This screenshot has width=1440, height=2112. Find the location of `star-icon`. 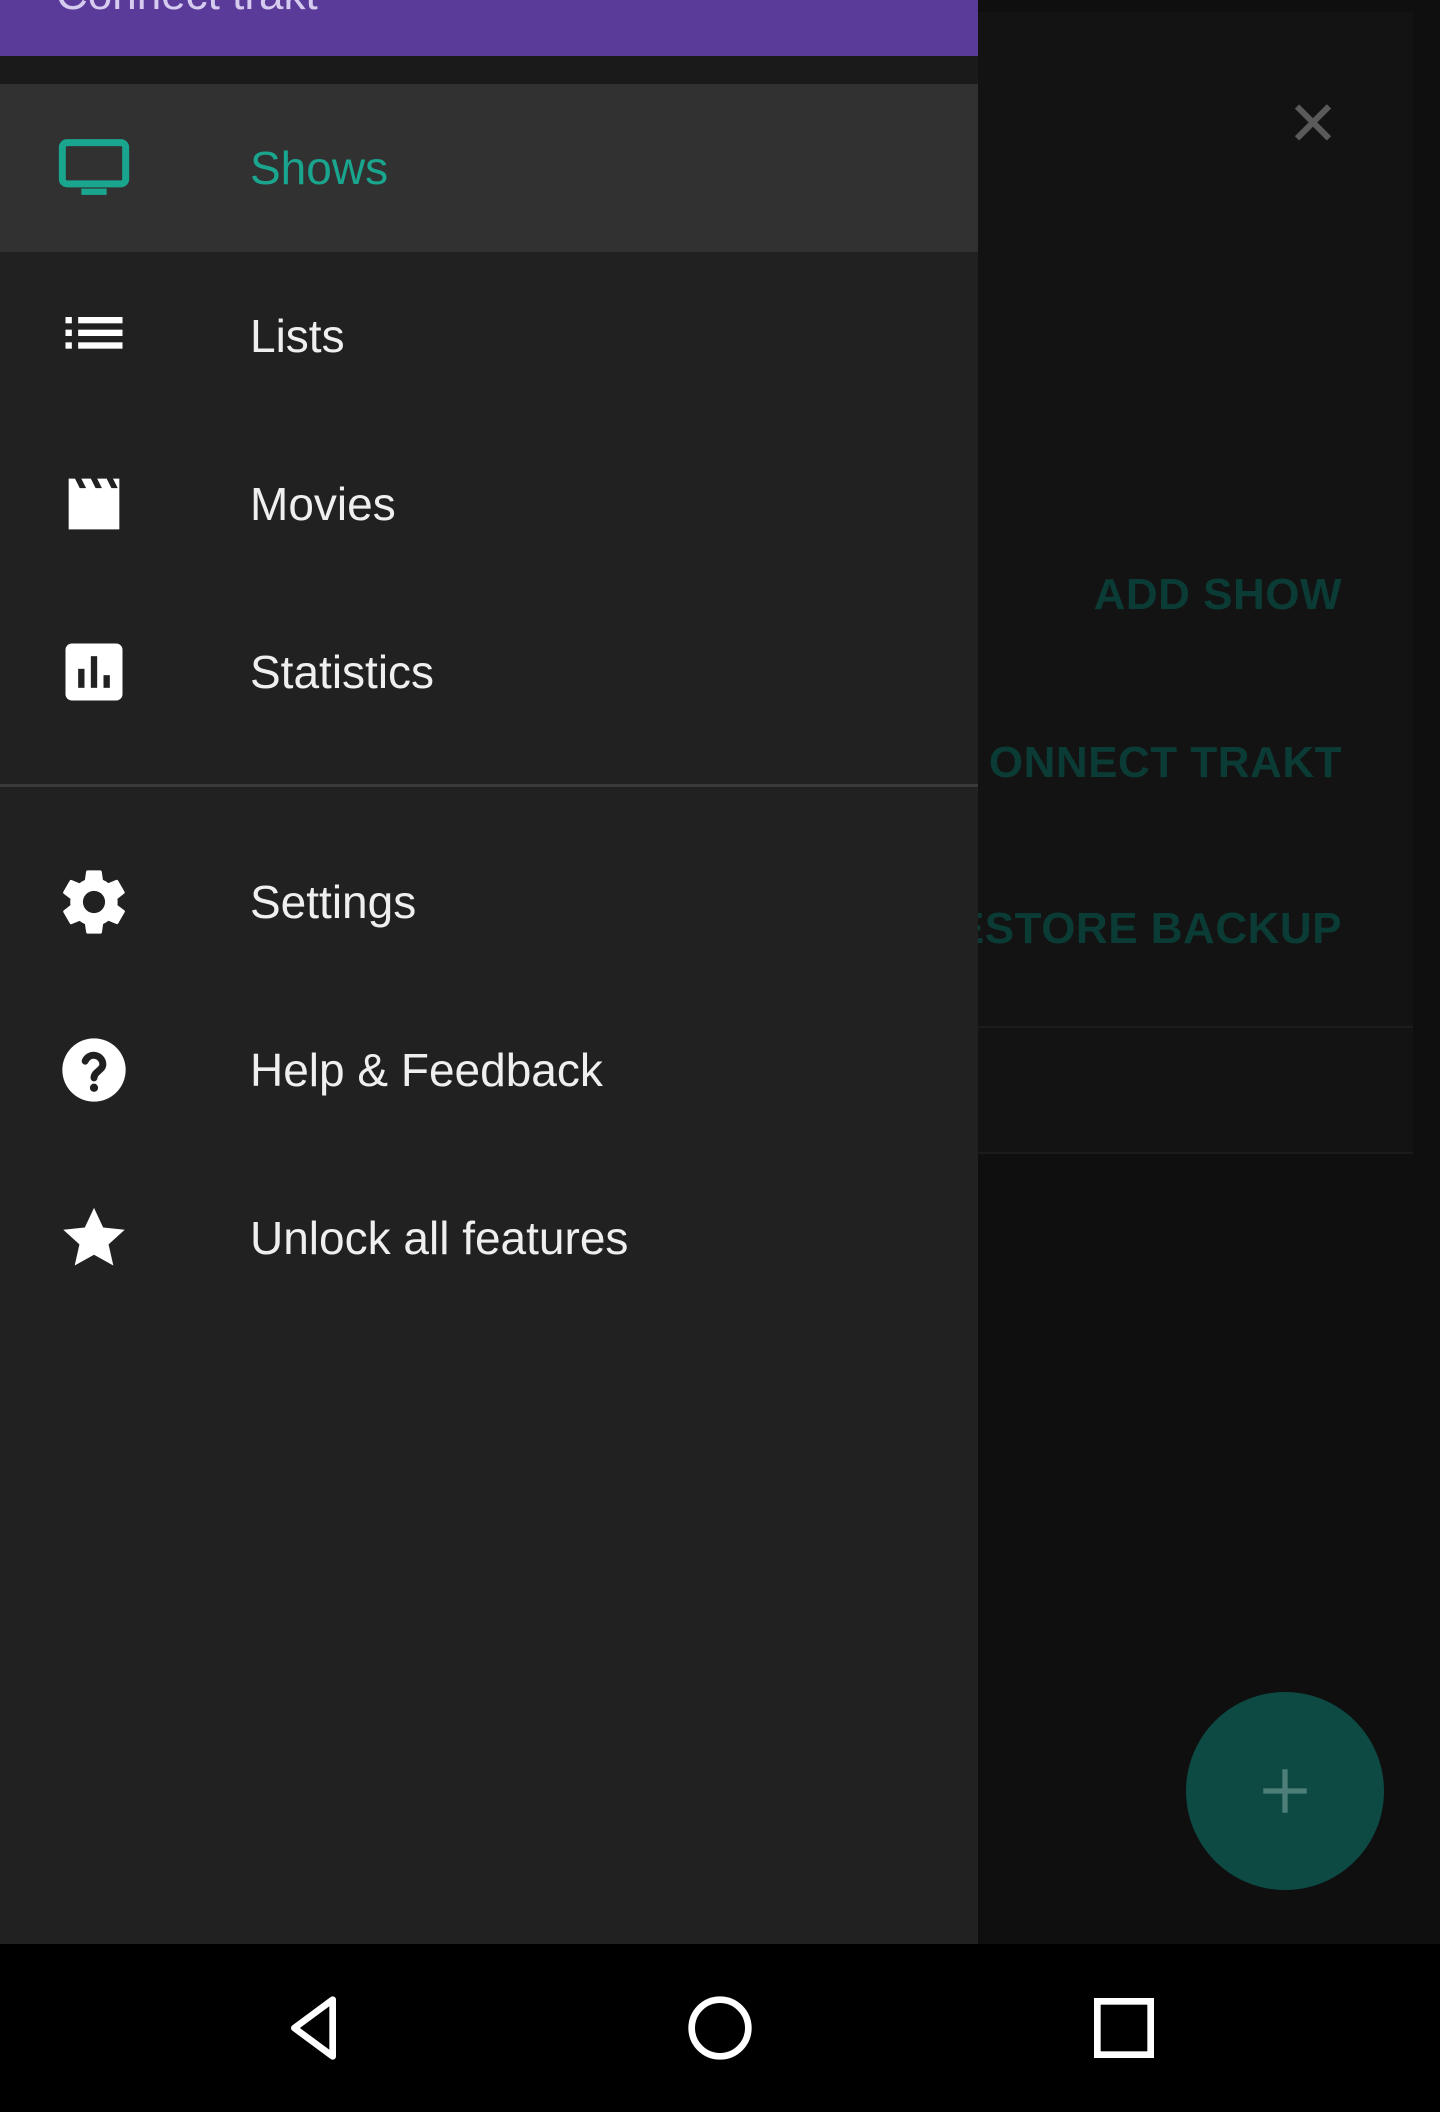

star-icon is located at coordinates (94, 1238).